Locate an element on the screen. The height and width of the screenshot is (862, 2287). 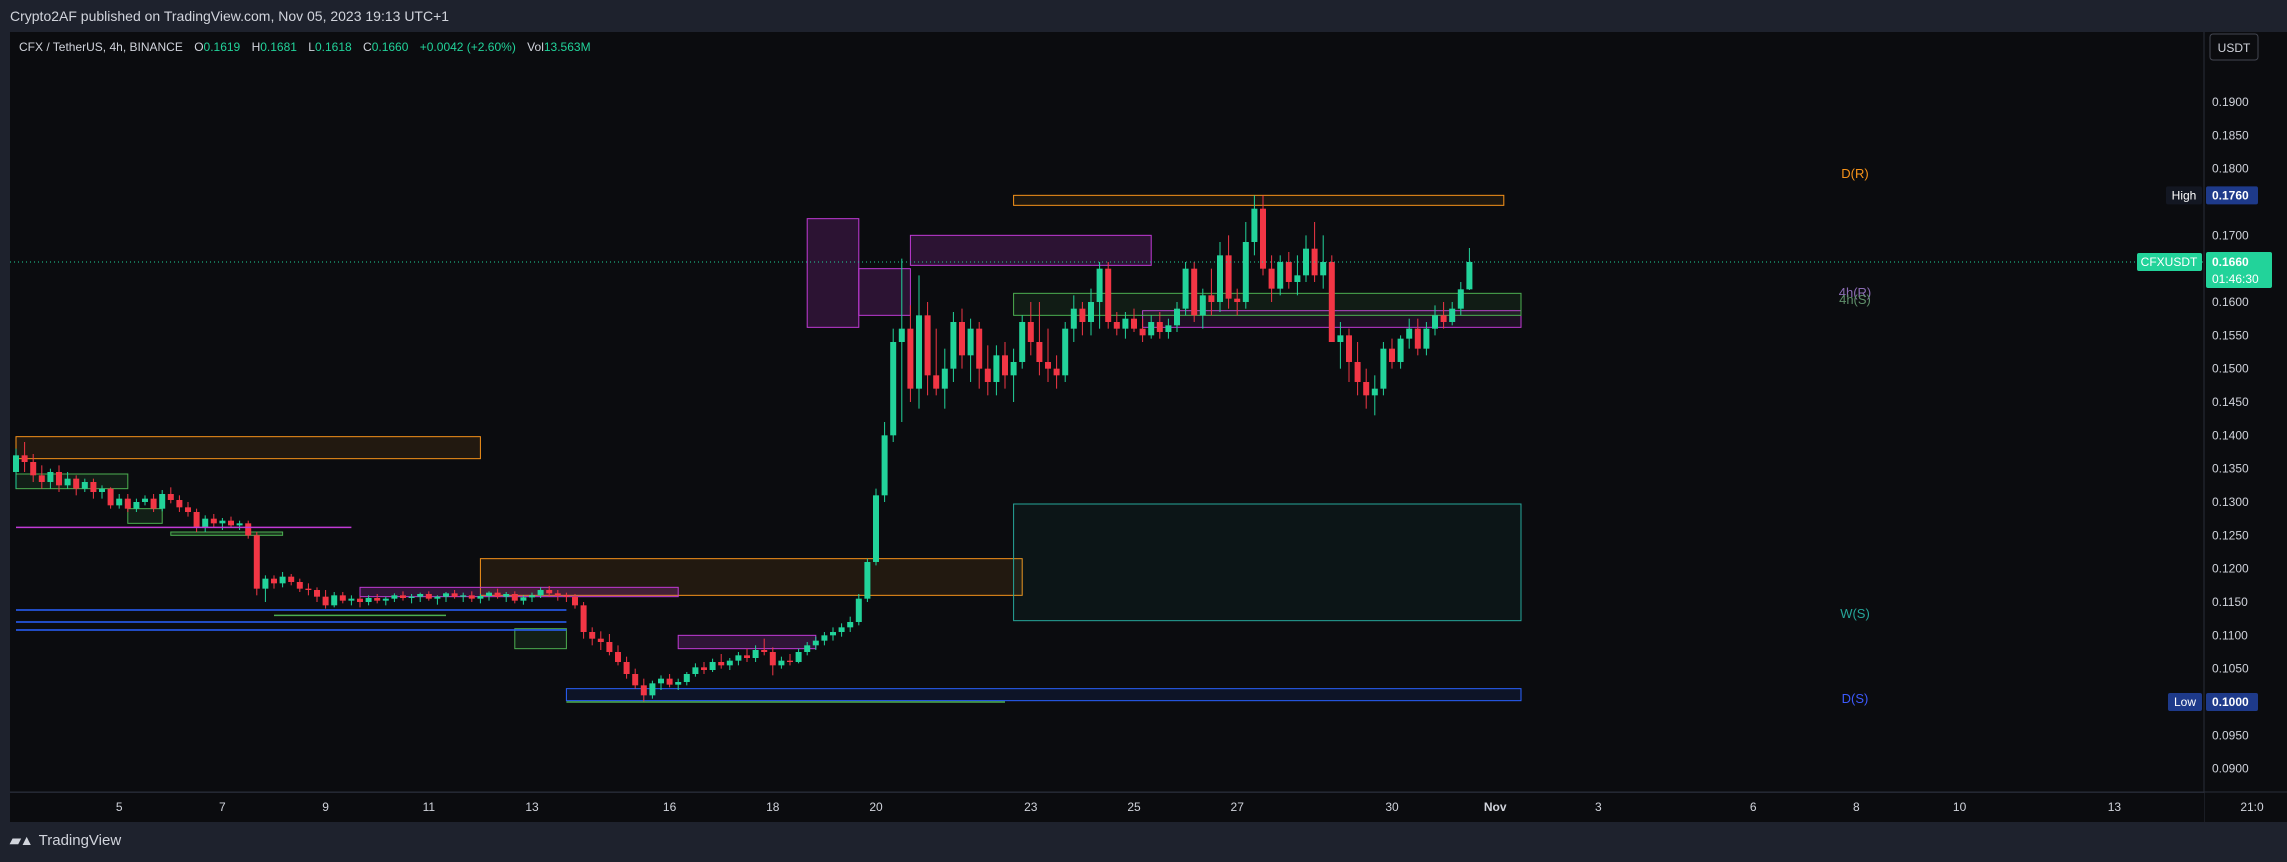
currency-button: USDT is located at coordinates (2234, 47).